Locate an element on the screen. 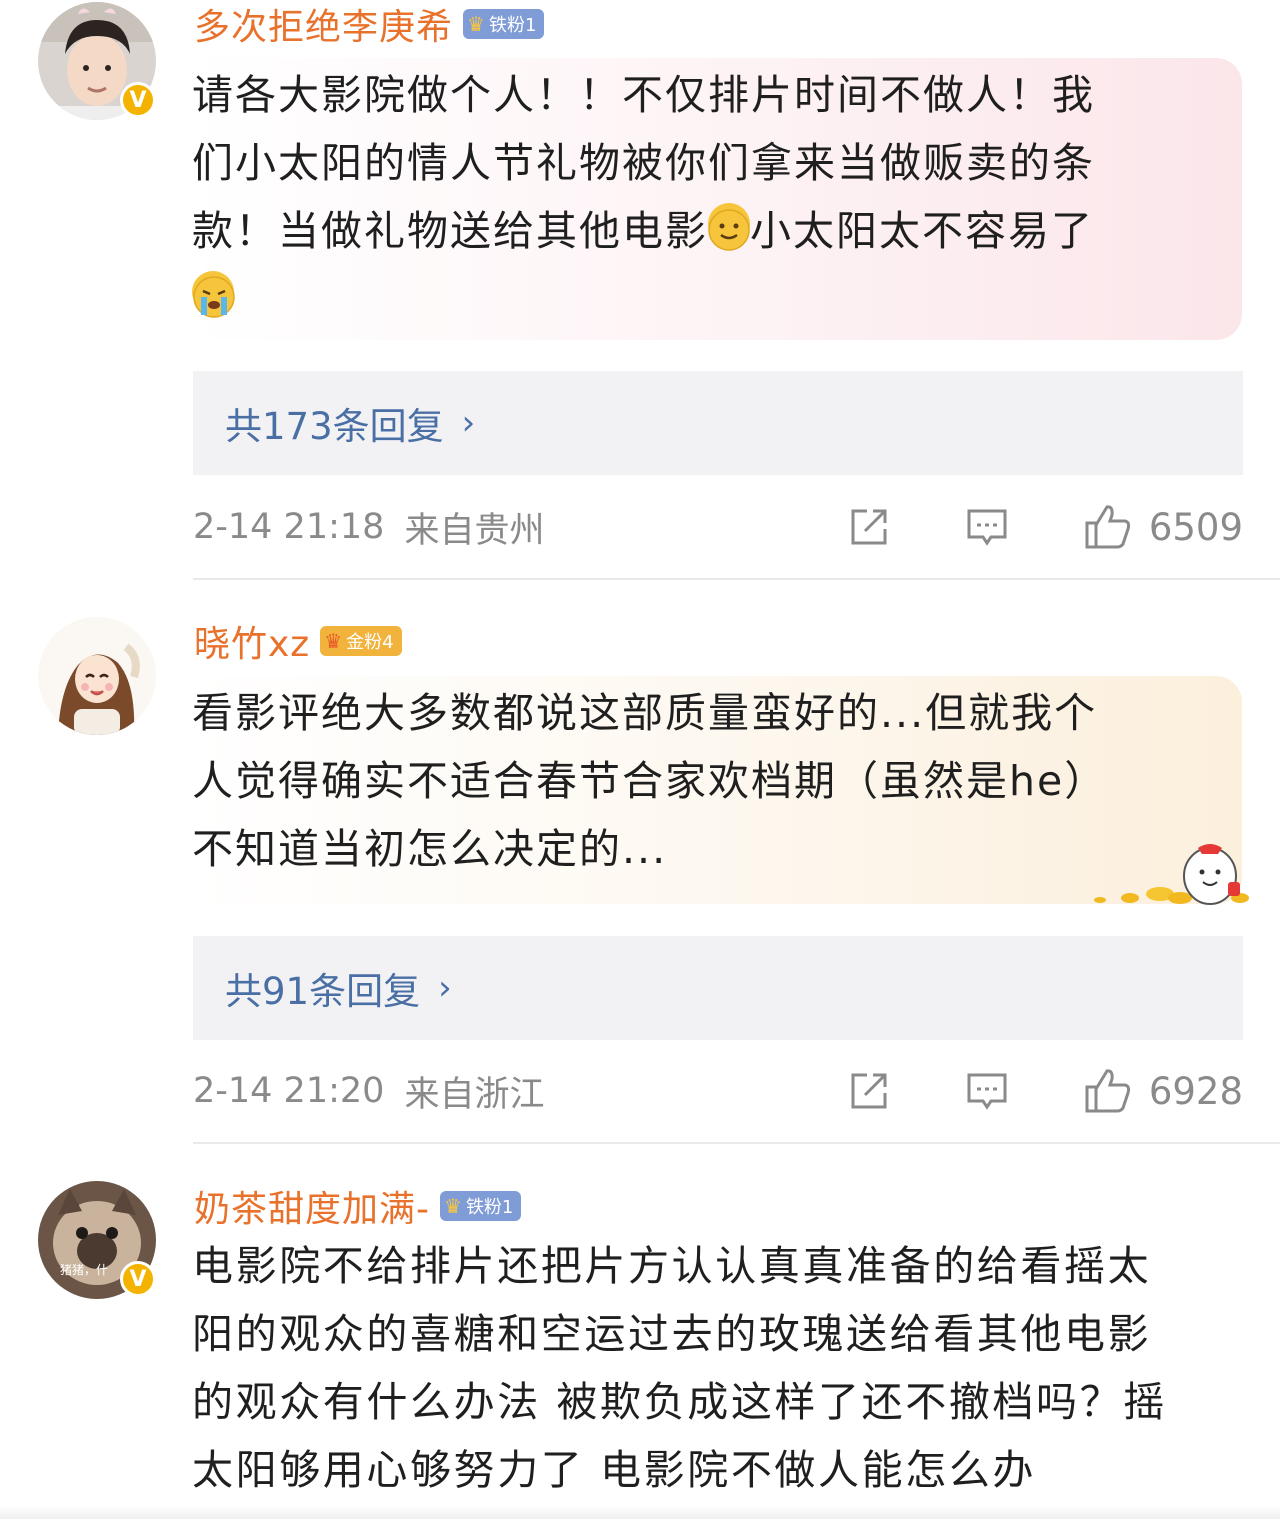 The width and height of the screenshot is (1280, 1519). name-row: 多次拒绝李庚希 ♛ 铁粉1 is located at coordinates (369, 25).